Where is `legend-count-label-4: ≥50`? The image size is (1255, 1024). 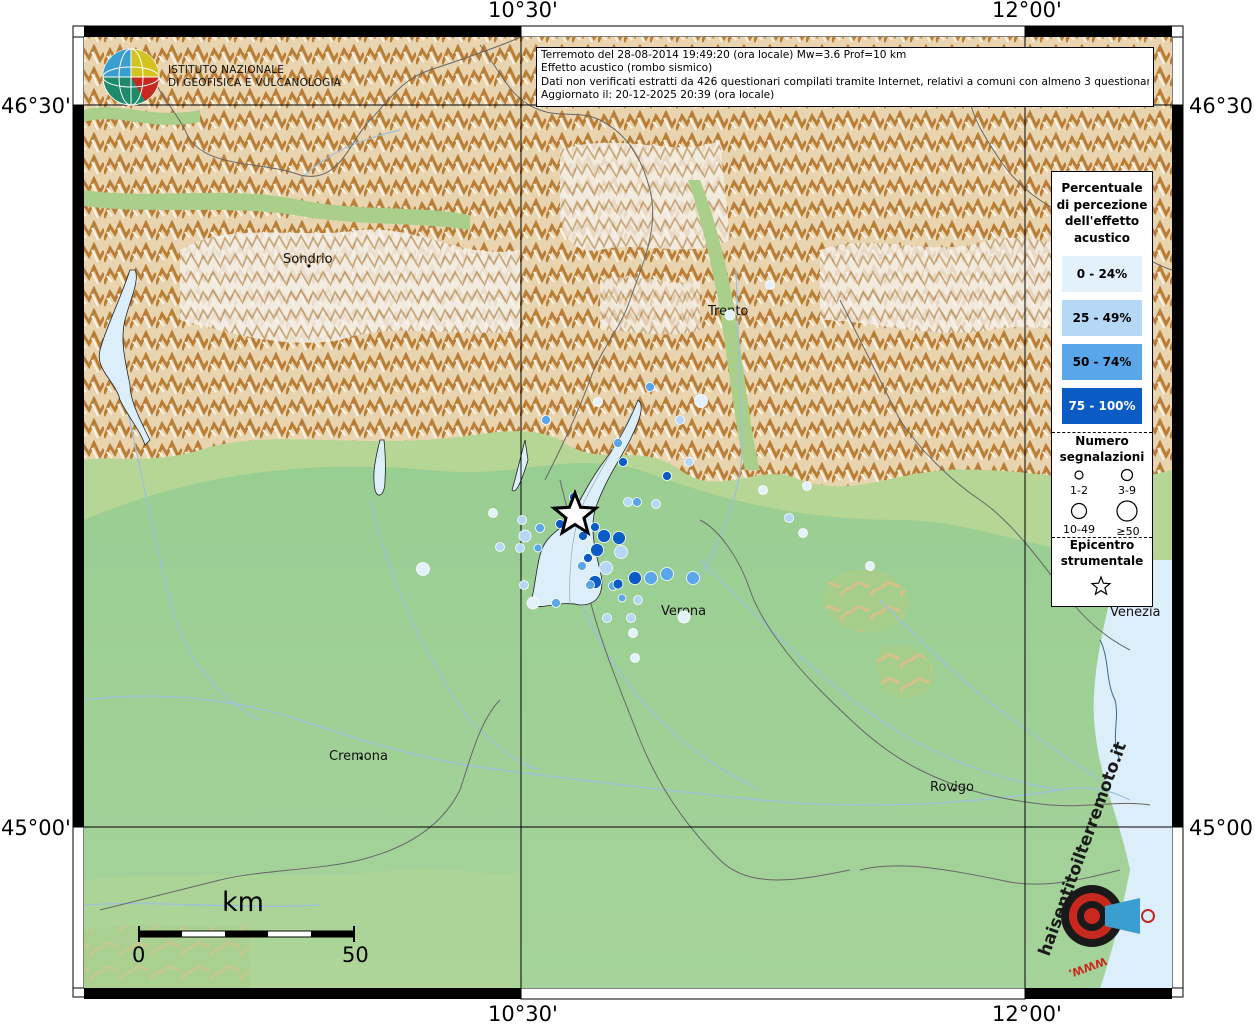 legend-count-label-4: ≥50 is located at coordinates (1127, 531).